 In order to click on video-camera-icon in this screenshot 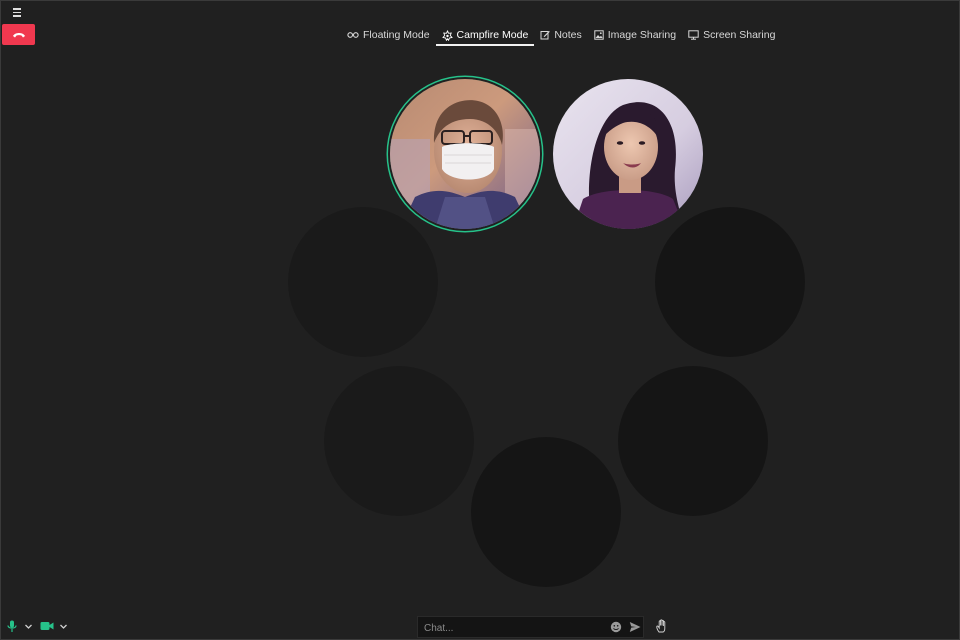, I will do `click(47, 626)`.